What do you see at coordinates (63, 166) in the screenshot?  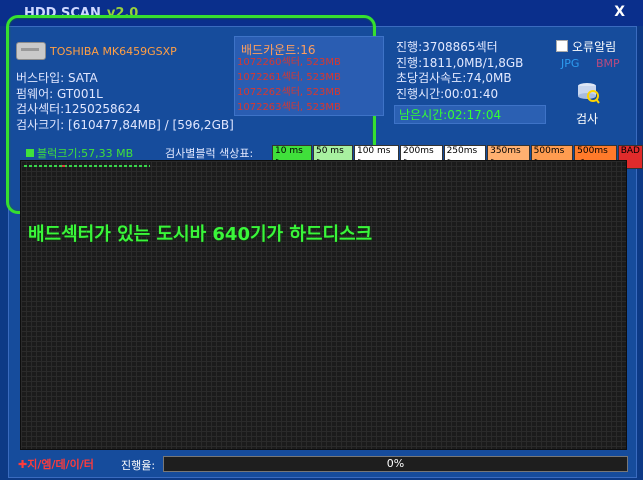 I see `bad-block-mark` at bounding box center [63, 166].